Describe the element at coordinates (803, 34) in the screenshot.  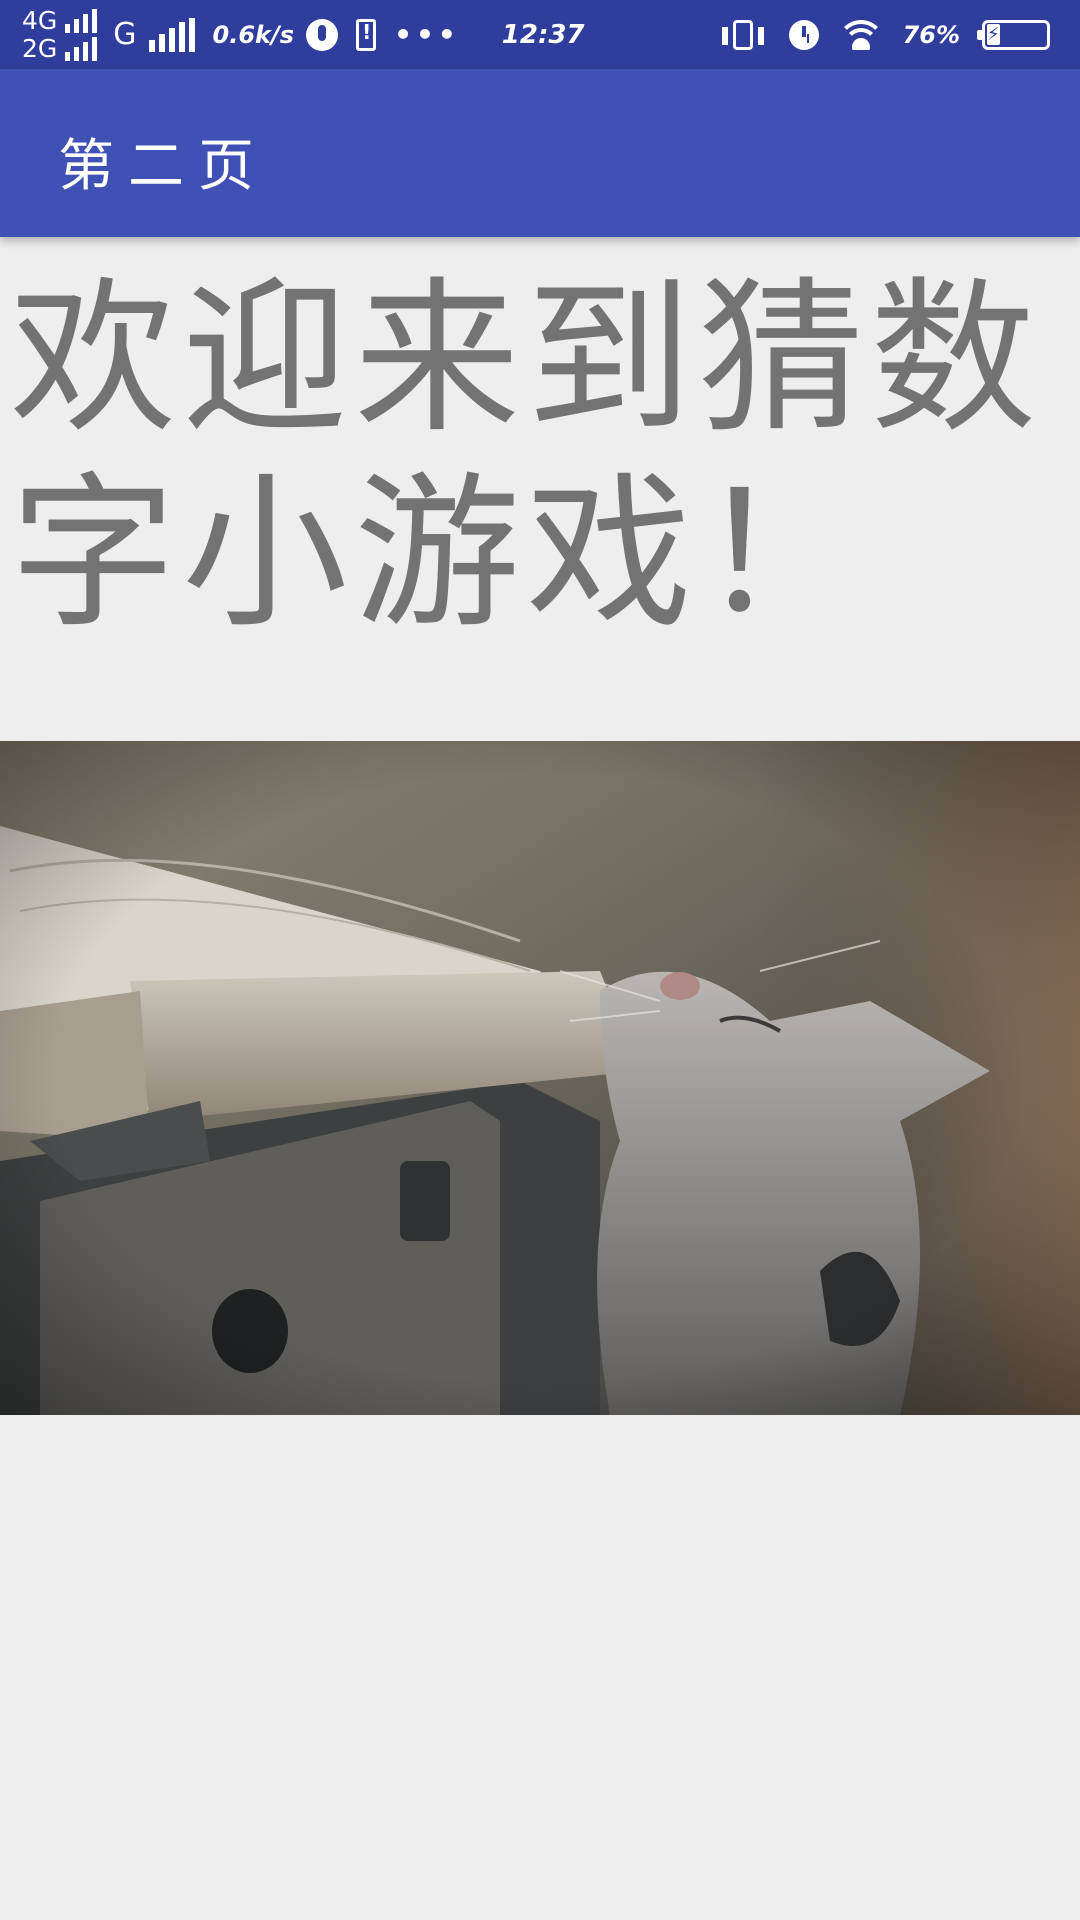
I see `alarm-icon` at that location.